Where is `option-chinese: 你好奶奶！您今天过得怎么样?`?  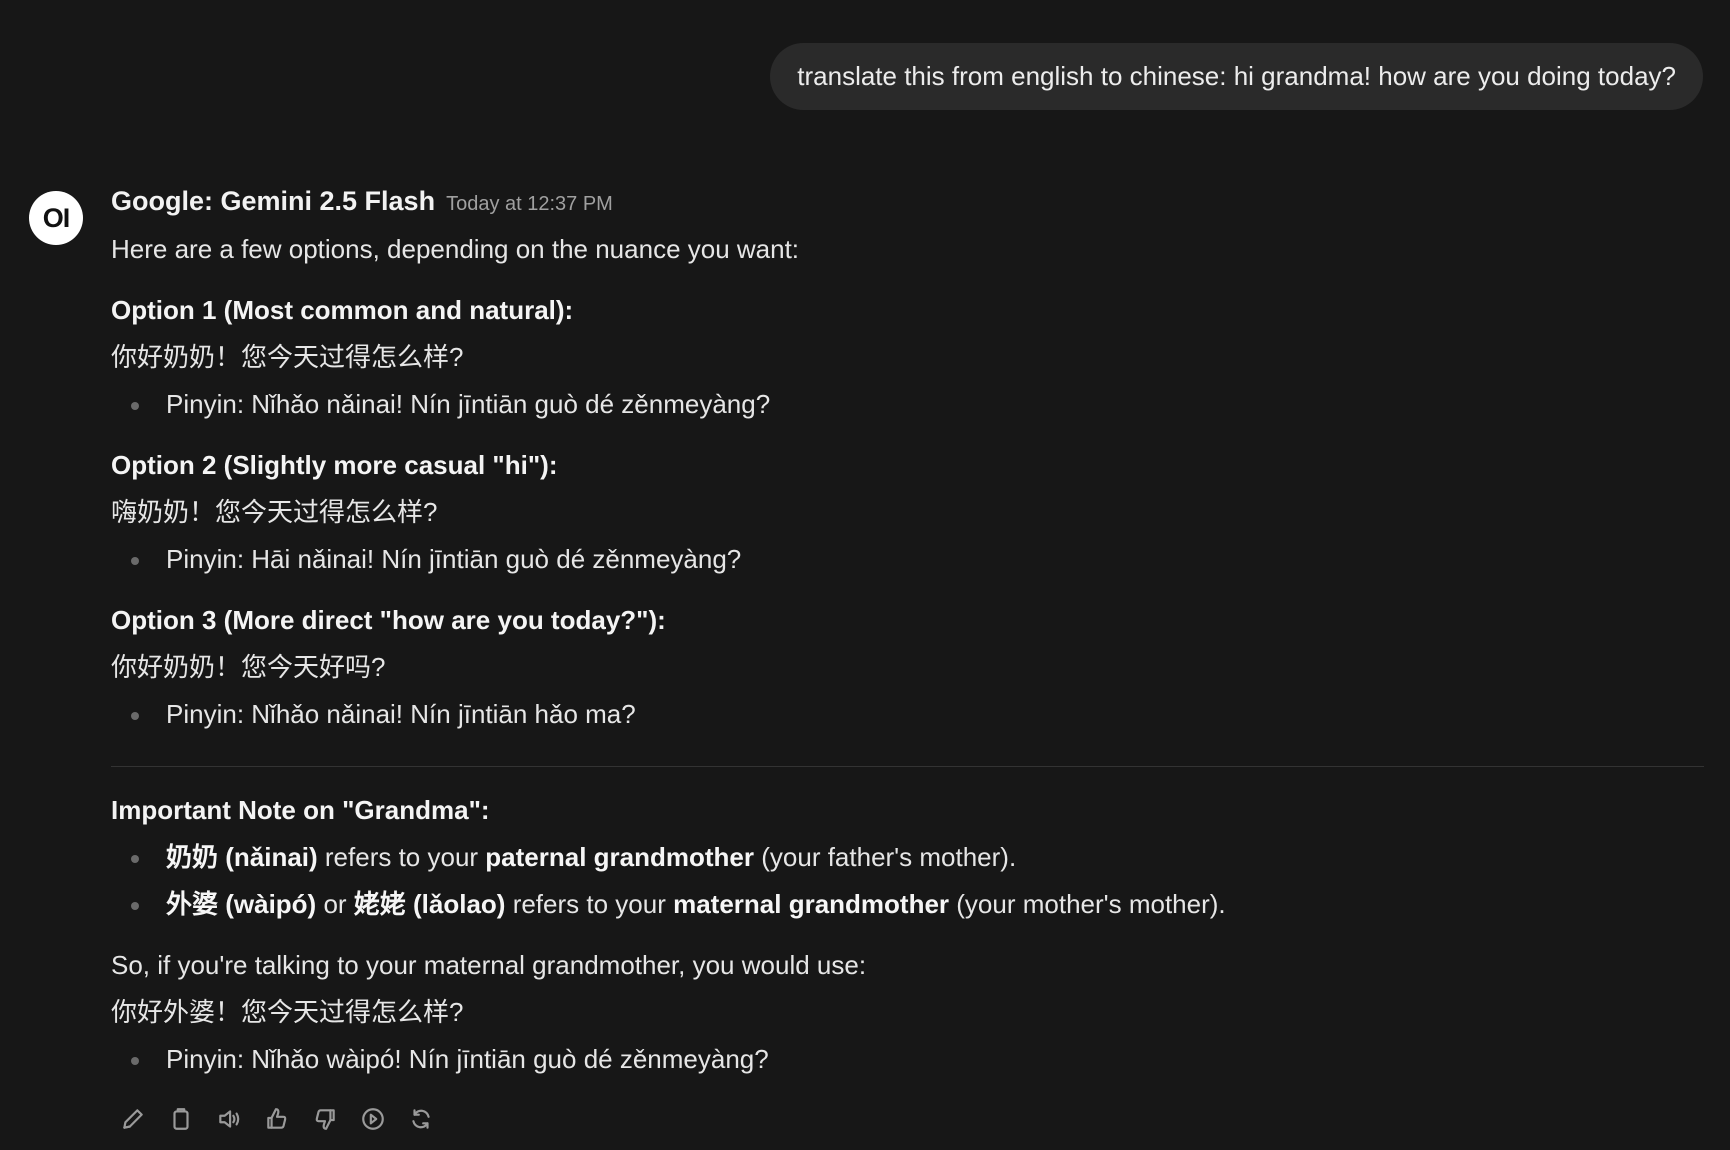
option-chinese: 你好奶奶！您今天过得怎么样? is located at coordinates (287, 357).